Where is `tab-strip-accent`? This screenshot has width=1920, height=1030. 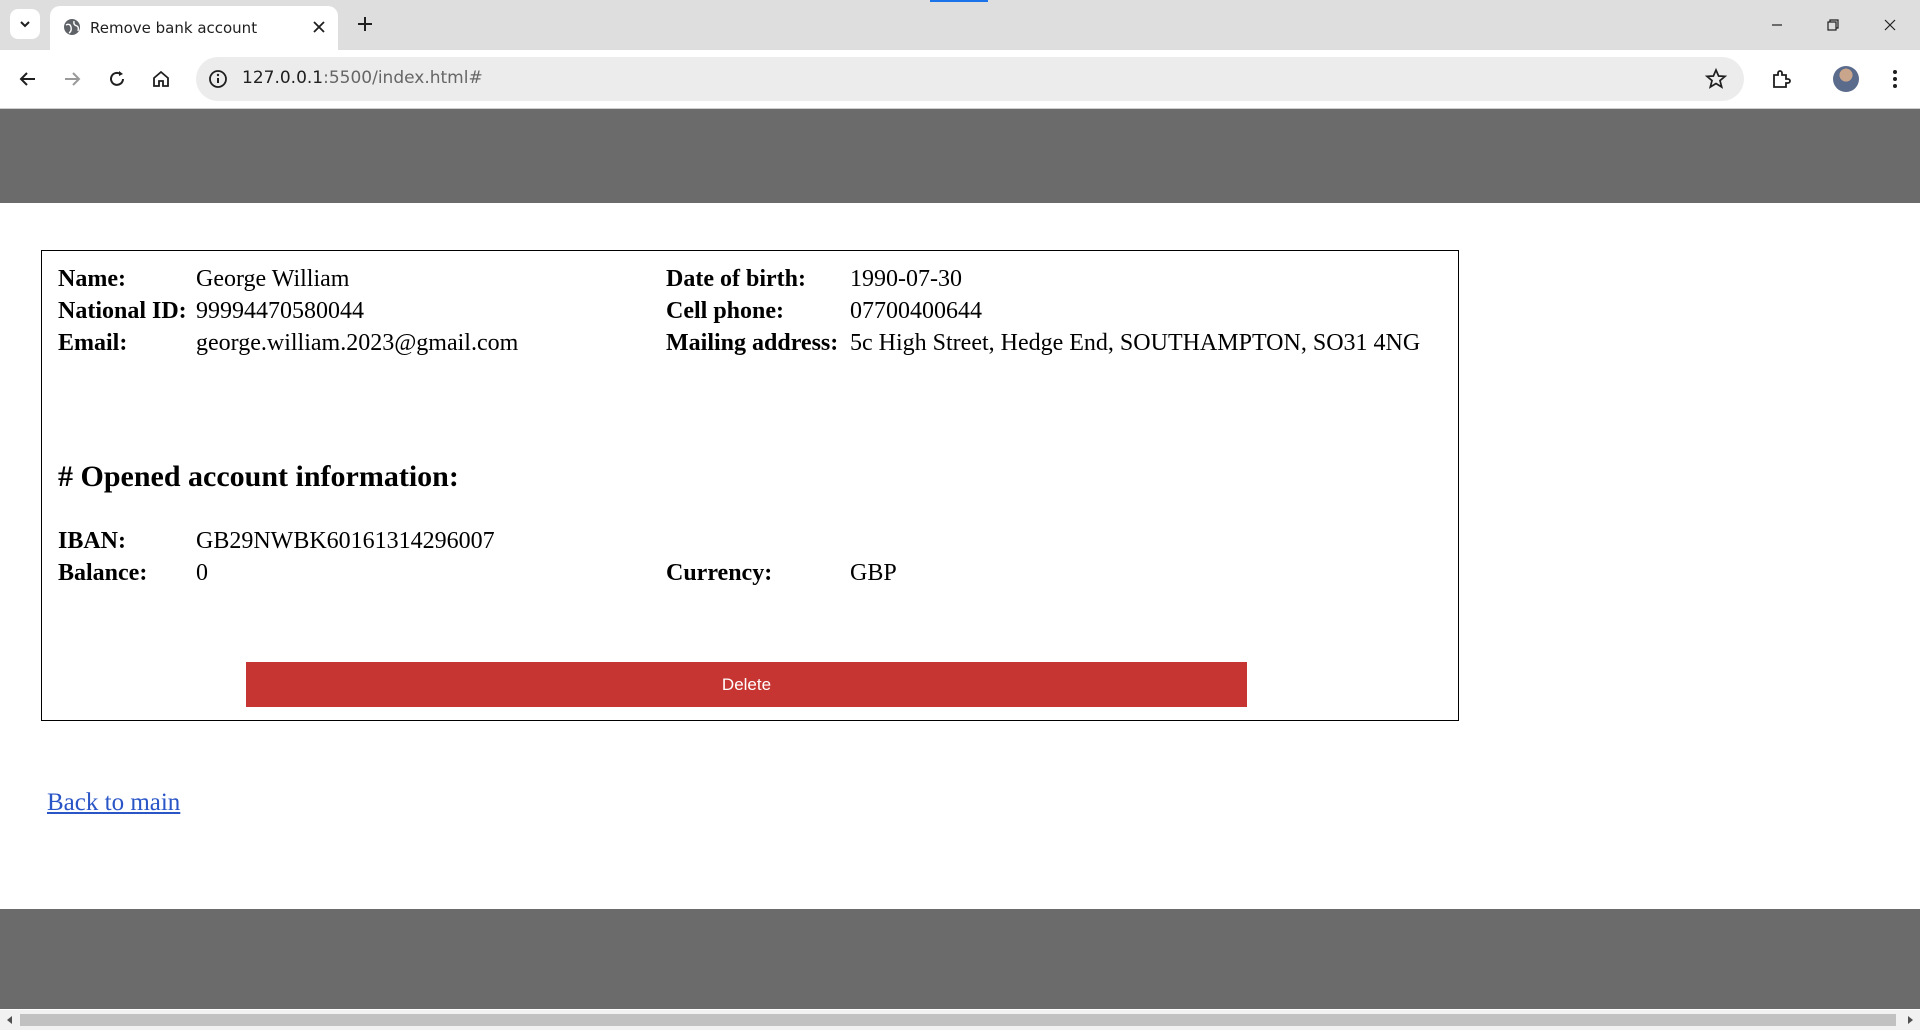 tab-strip-accent is located at coordinates (959, 1).